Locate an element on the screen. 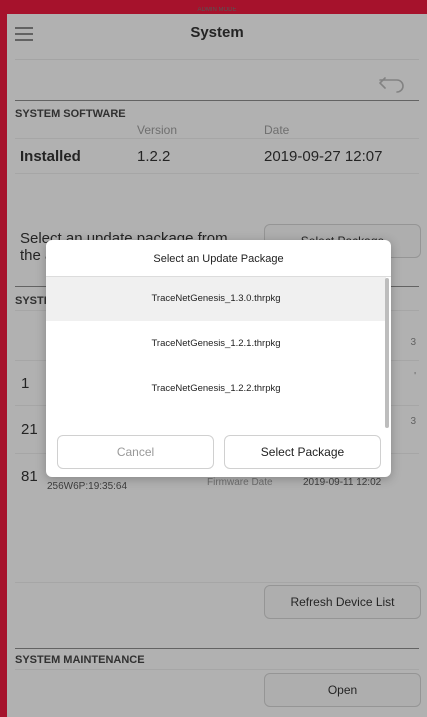  package-list-scrollbar is located at coordinates (387, 353).